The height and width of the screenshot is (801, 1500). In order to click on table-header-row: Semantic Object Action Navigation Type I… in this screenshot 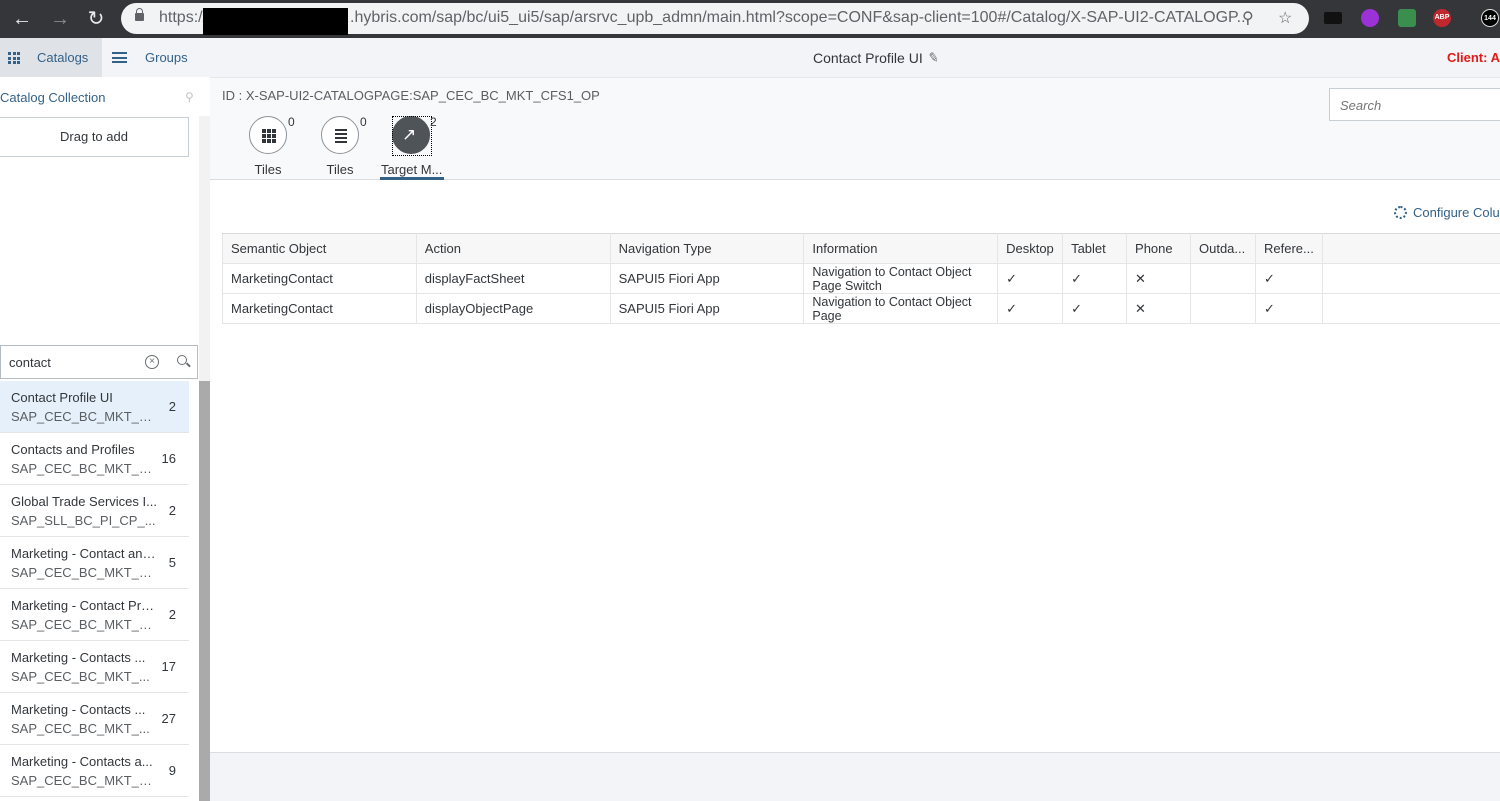, I will do `click(861, 248)`.